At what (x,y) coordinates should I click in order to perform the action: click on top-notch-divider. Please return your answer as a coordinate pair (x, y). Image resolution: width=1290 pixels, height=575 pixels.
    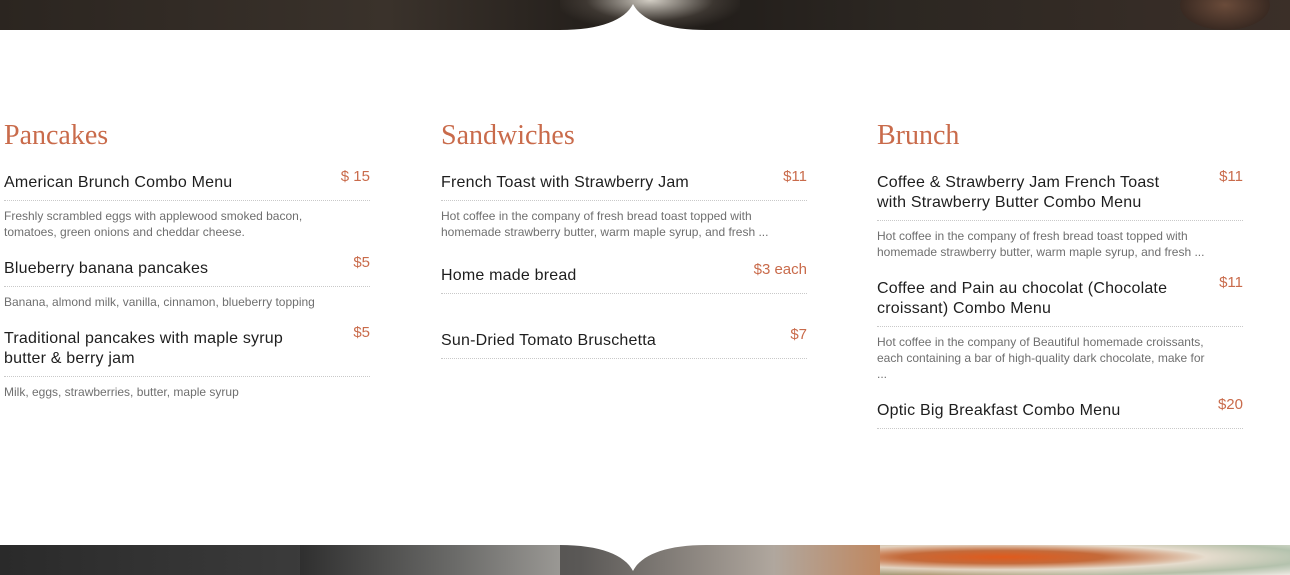
    Looking at the image, I should click on (633, 17).